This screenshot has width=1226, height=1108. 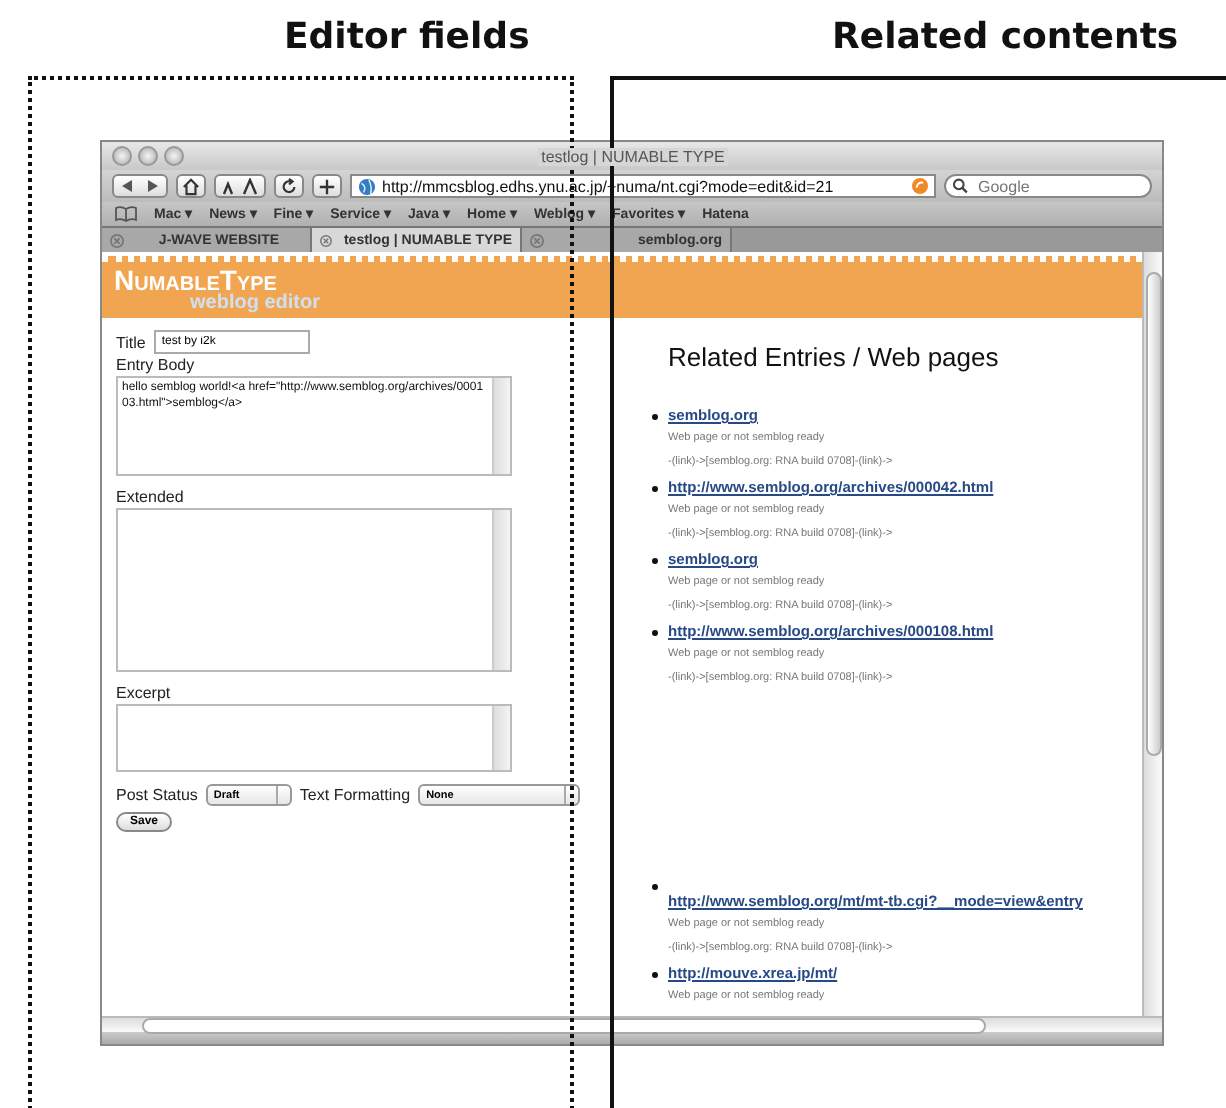 I want to click on back-forward-icon, so click(x=140, y=186).